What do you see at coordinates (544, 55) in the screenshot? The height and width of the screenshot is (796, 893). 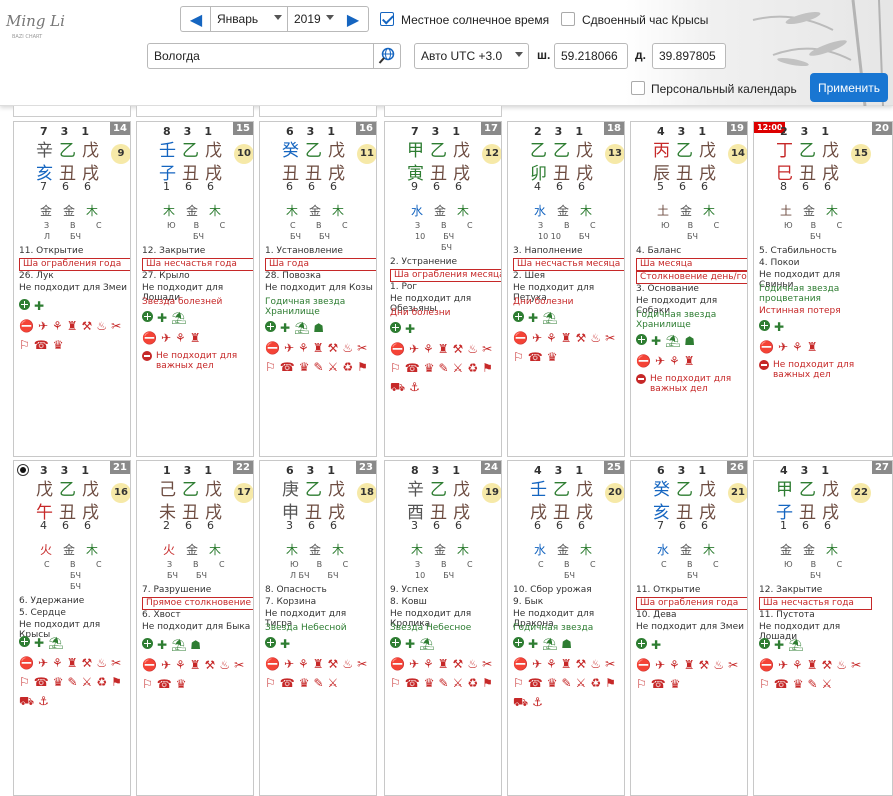 I see `latitude-label: ш.` at bounding box center [544, 55].